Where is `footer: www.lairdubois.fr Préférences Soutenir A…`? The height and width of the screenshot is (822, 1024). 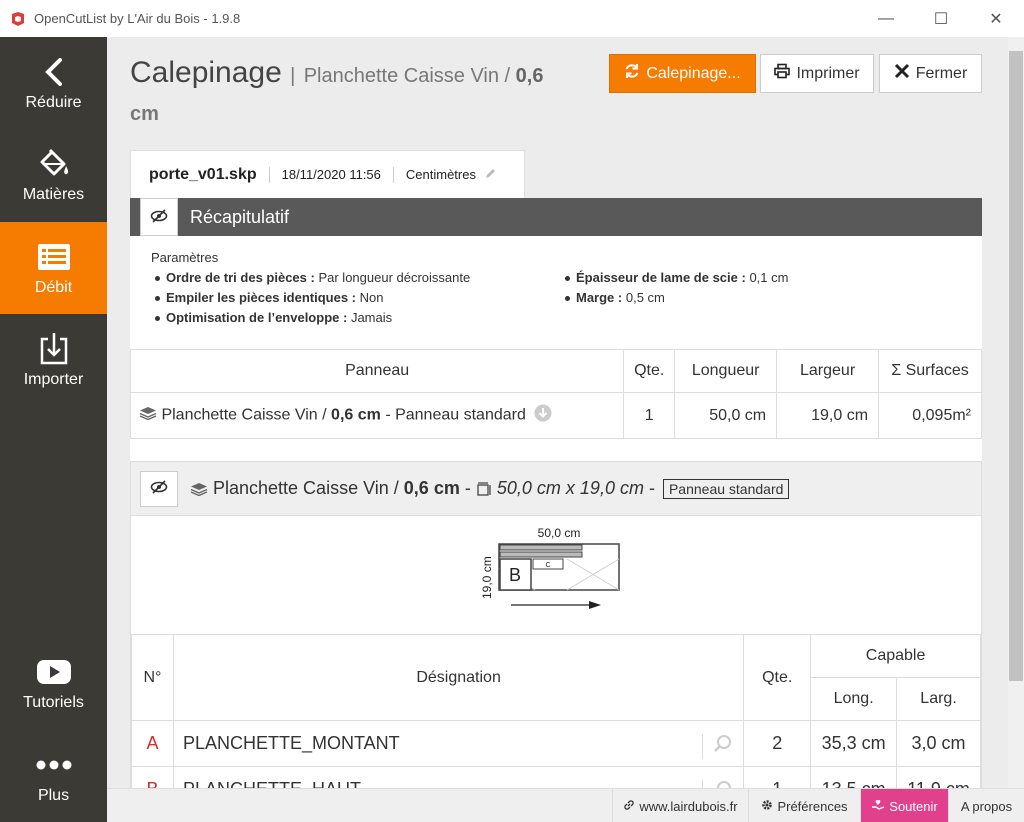 footer: www.lairdubois.fr Préférences Soutenir A… is located at coordinates (565, 805).